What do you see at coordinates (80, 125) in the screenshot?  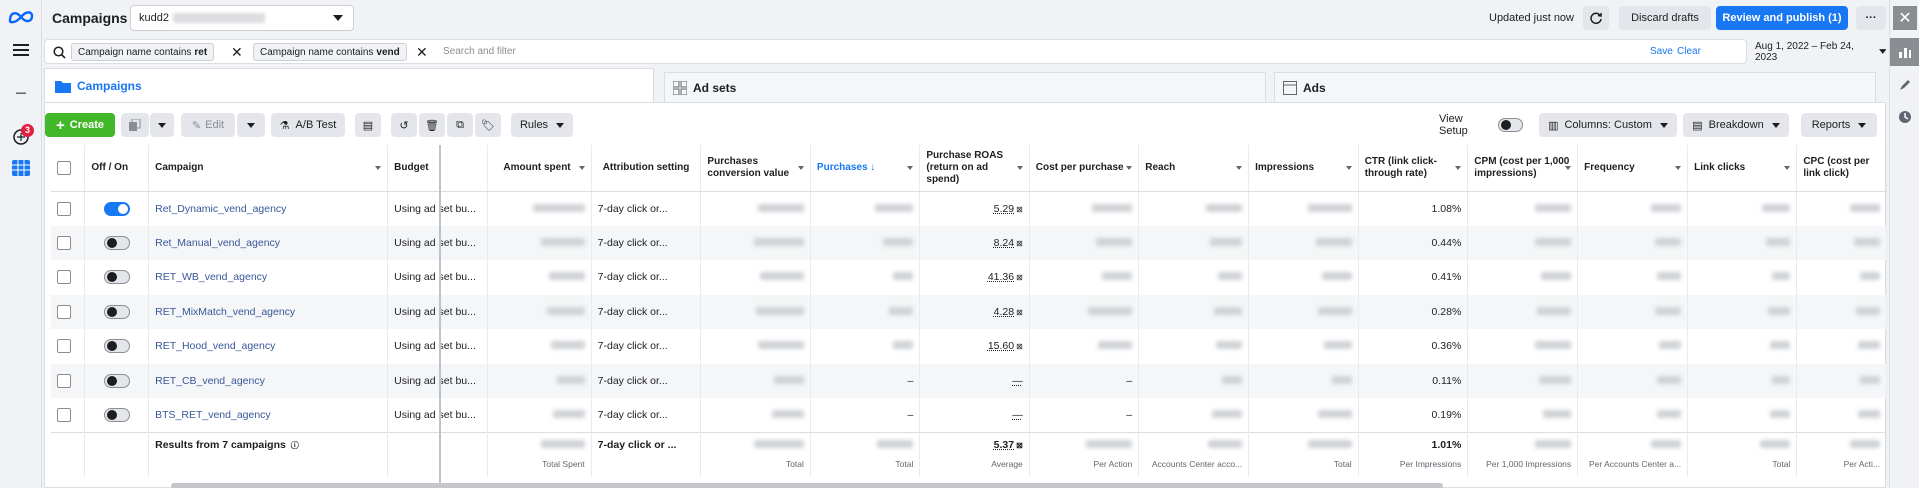 I see `create-button: + Create` at bounding box center [80, 125].